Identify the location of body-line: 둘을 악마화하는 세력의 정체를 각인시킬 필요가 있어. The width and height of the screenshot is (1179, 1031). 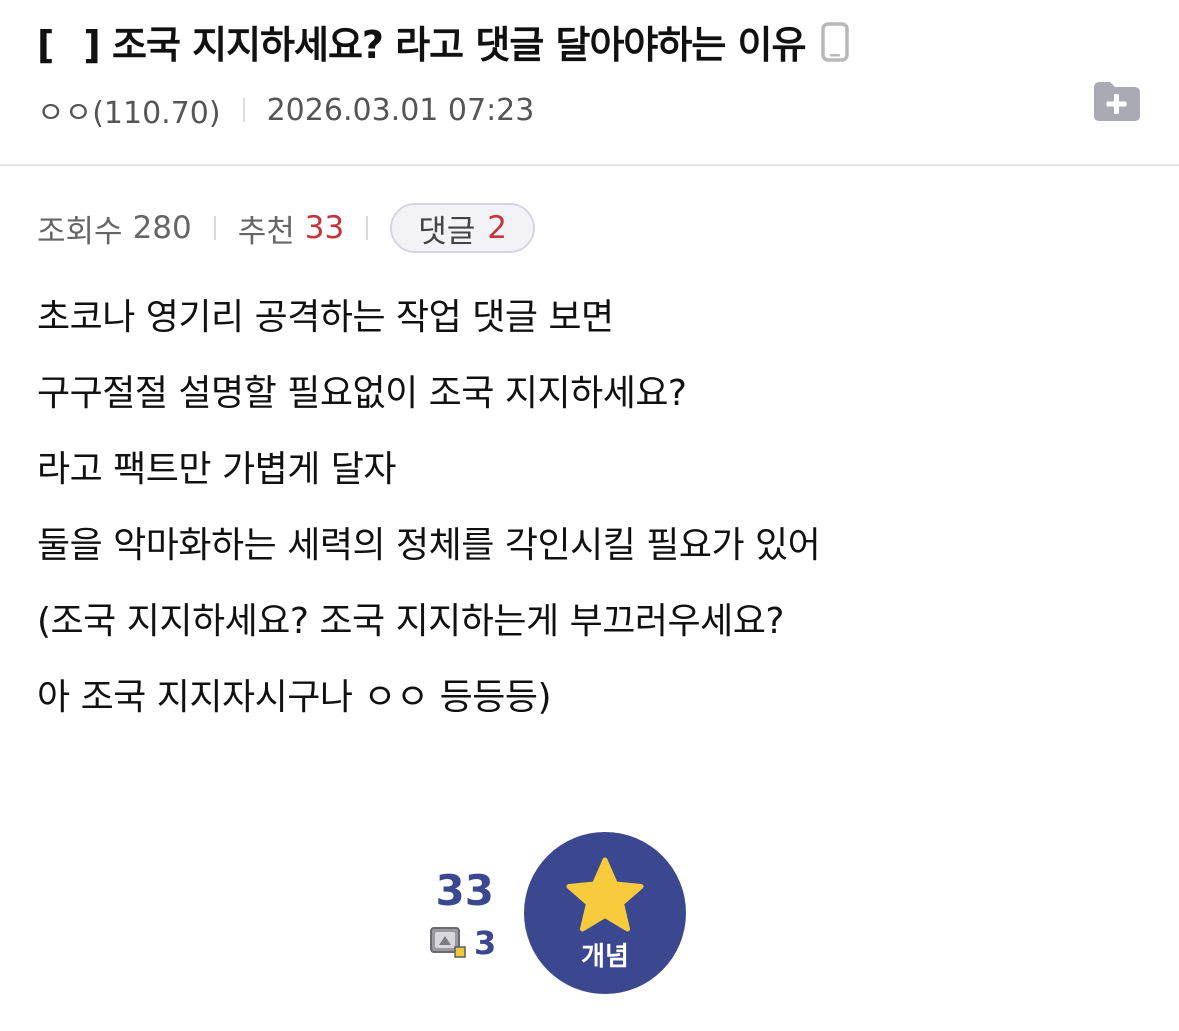
(429, 545).